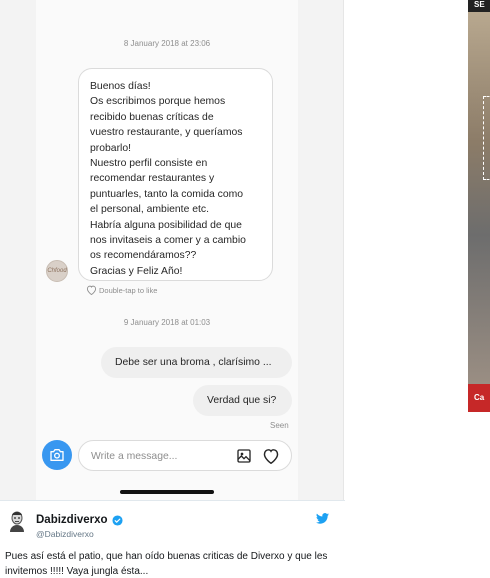 The image size is (490, 578). Describe the element at coordinates (167, 492) in the screenshot. I see `home-indicator` at that location.